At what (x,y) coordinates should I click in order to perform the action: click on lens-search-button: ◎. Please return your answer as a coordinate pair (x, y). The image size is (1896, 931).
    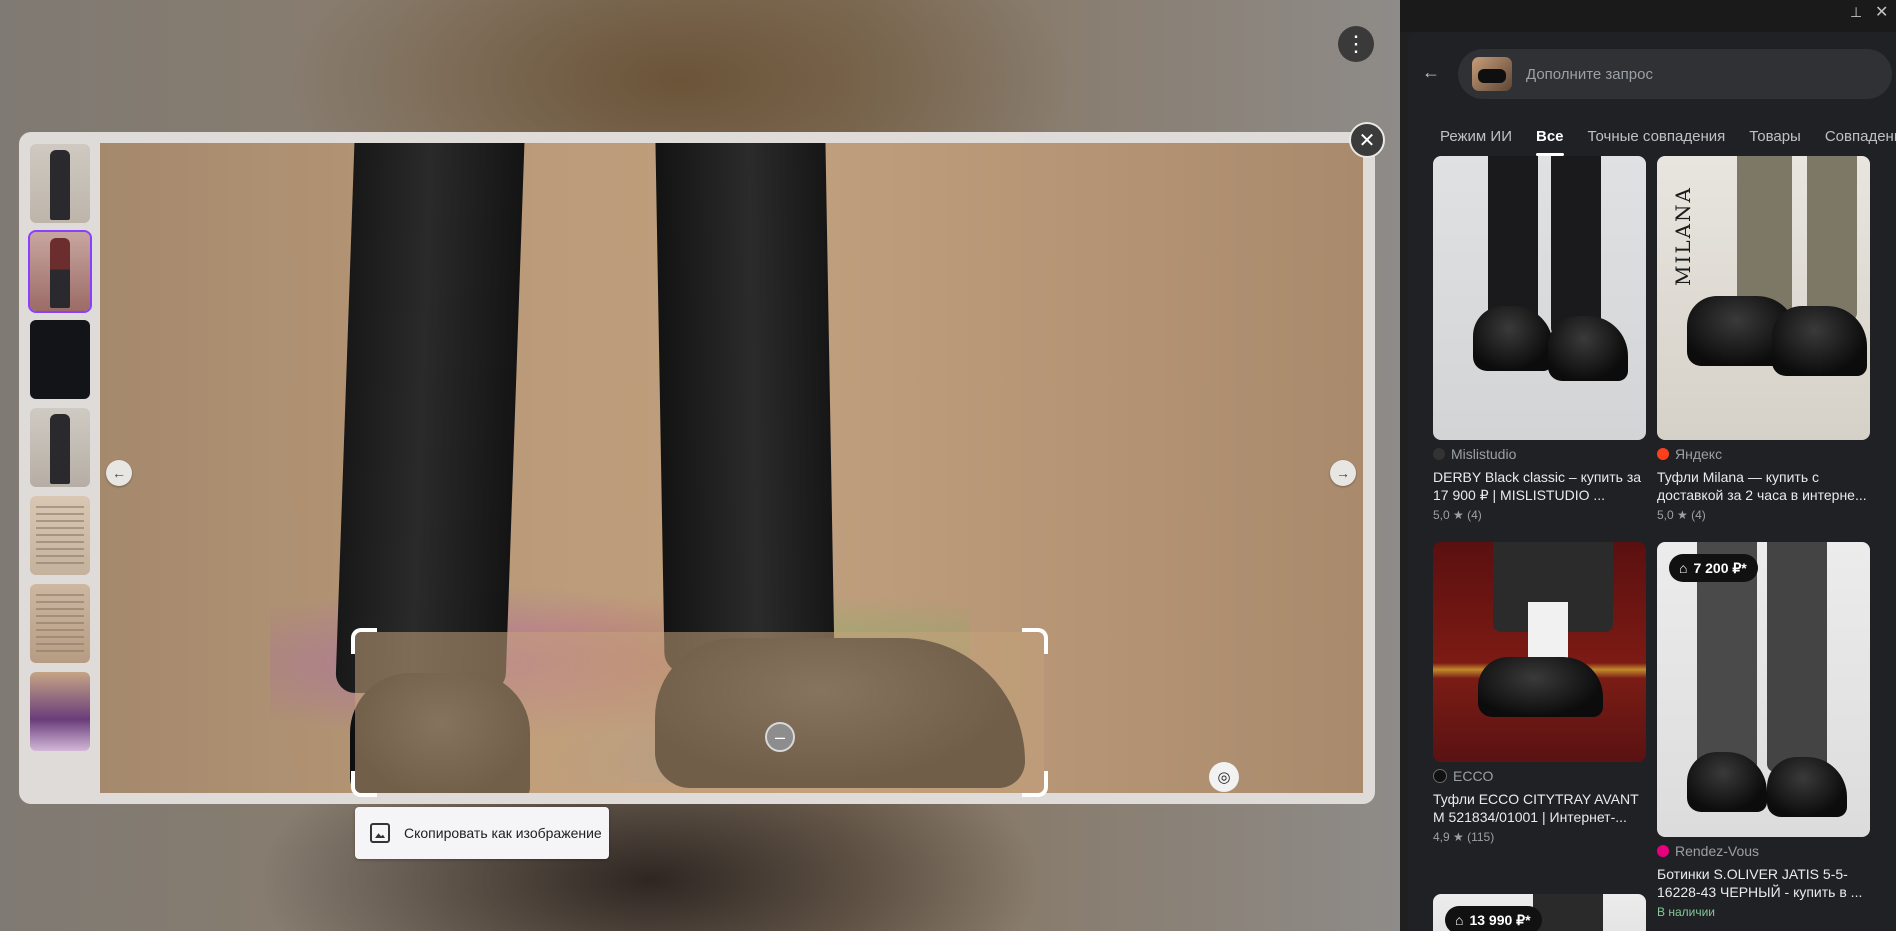
    Looking at the image, I should click on (1224, 777).